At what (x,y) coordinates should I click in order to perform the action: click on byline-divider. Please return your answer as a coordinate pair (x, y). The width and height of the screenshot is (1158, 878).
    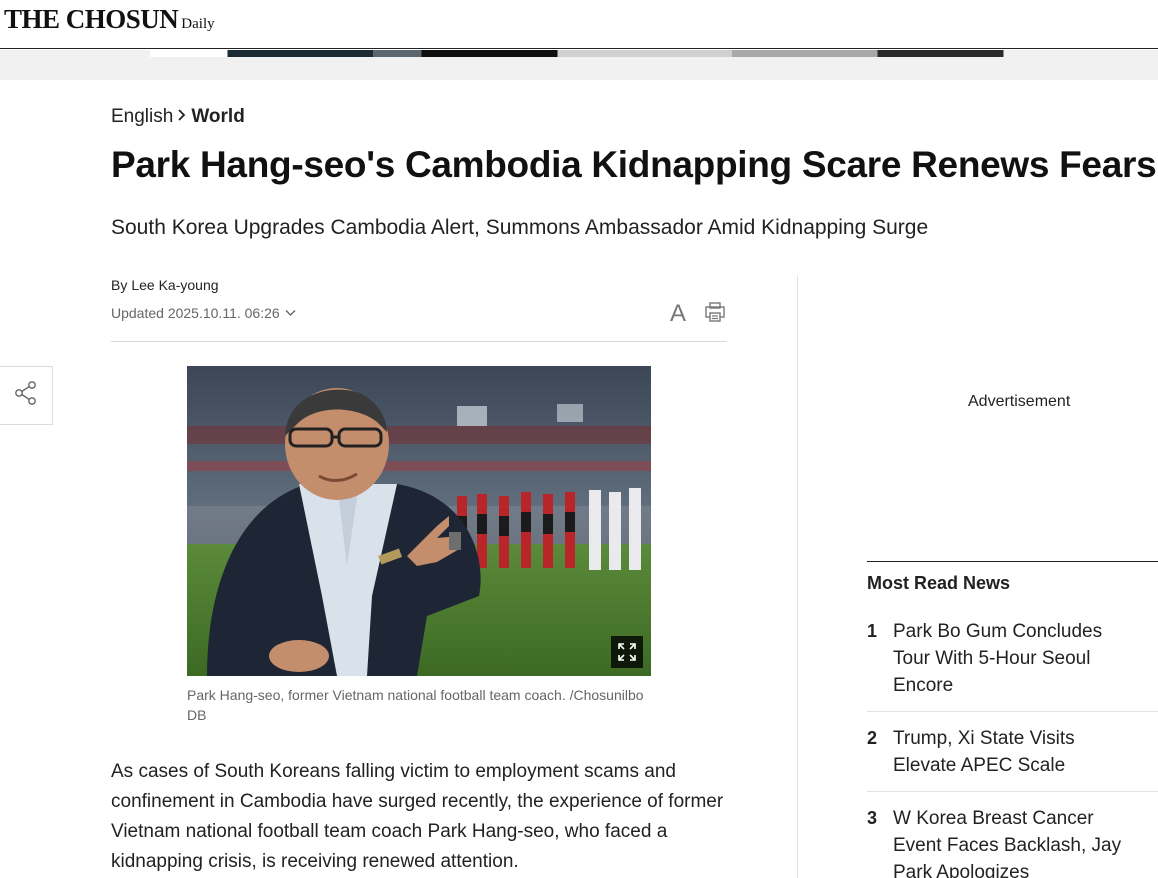
    Looking at the image, I should click on (419, 341).